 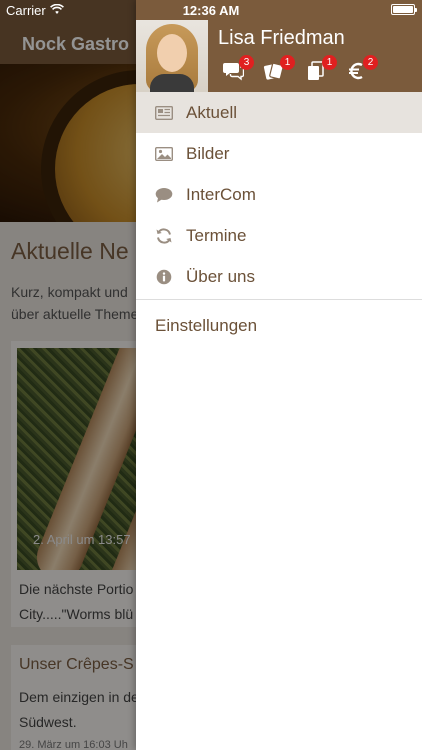 What do you see at coordinates (362, 68) in the screenshot?
I see `euro-icon: 2` at bounding box center [362, 68].